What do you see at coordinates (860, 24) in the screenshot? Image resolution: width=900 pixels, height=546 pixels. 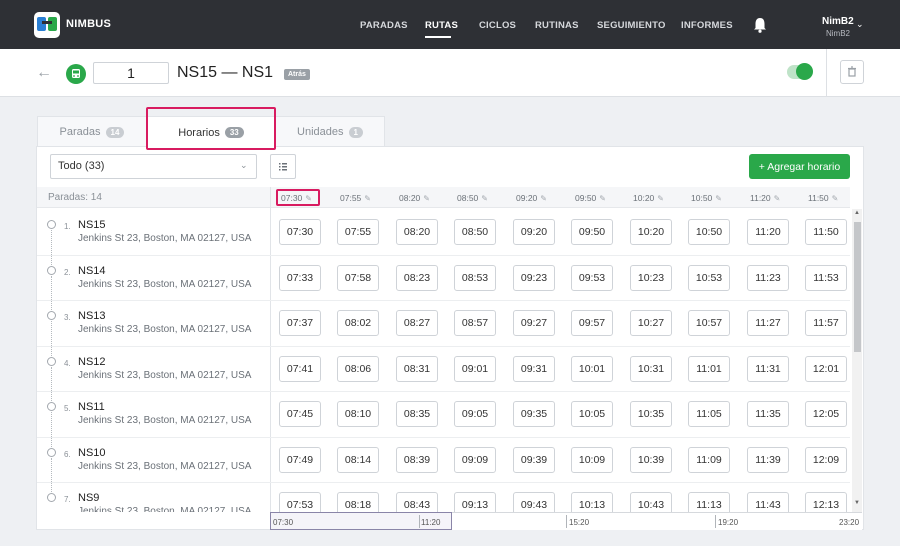 I see `chevron-down-icon: ⌄` at bounding box center [860, 24].